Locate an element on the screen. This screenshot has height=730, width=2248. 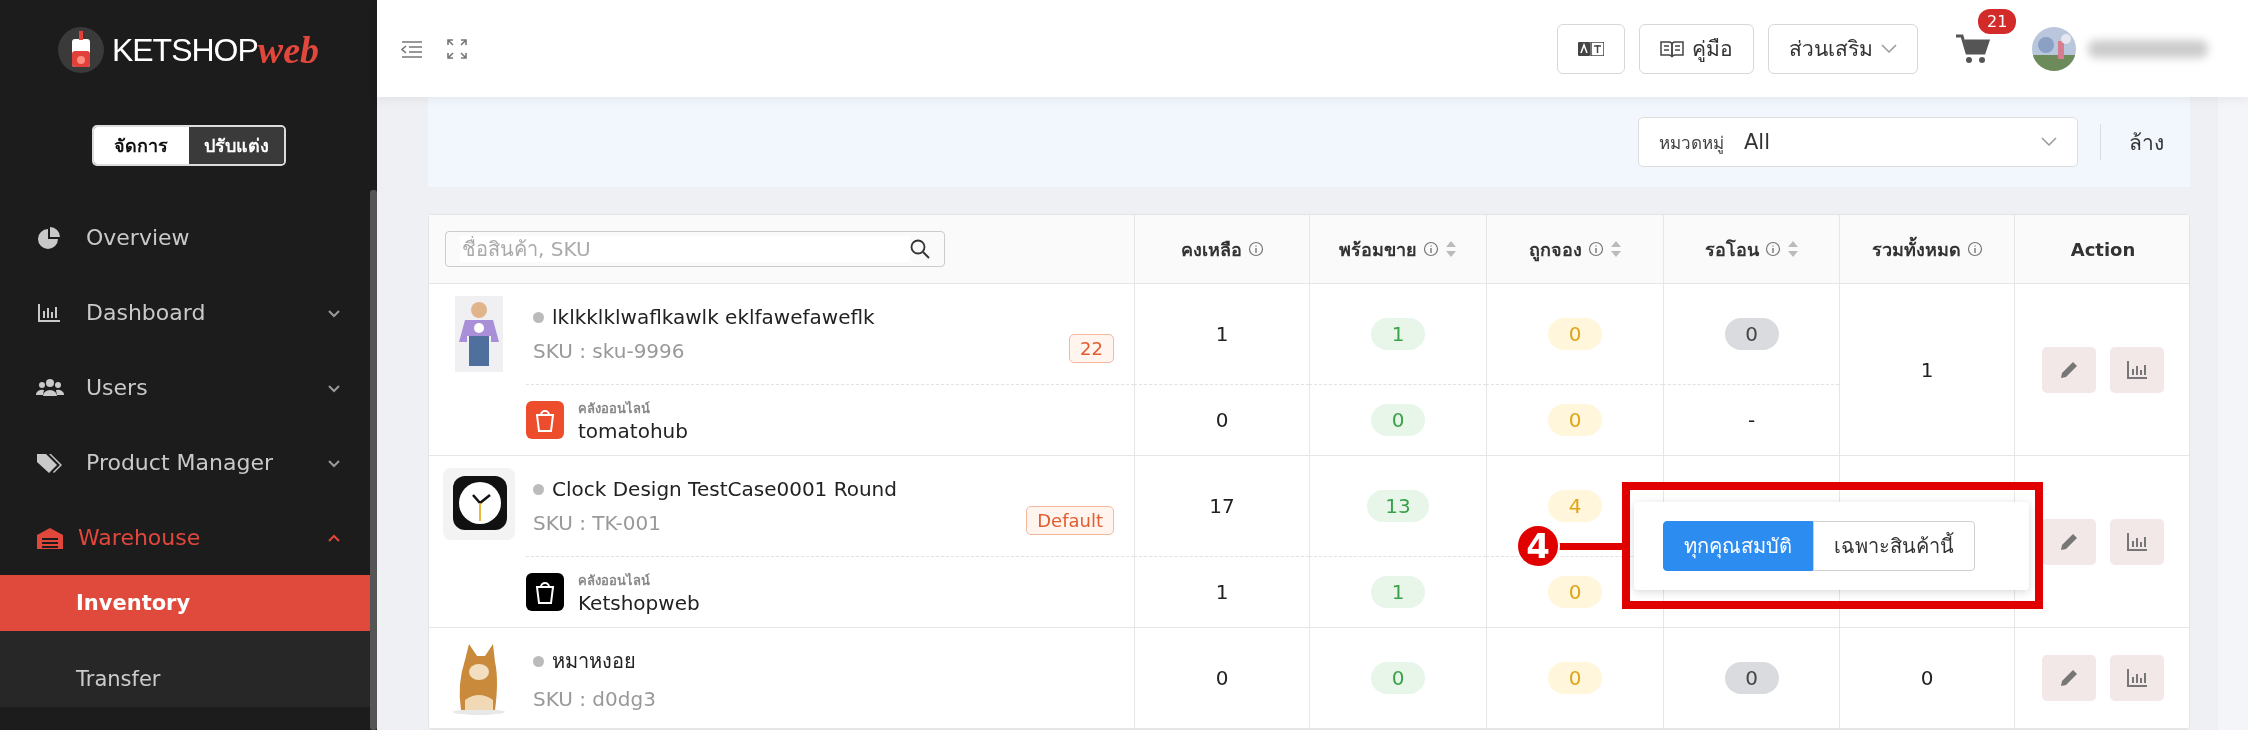
logo-icon is located at coordinates (80, 50).